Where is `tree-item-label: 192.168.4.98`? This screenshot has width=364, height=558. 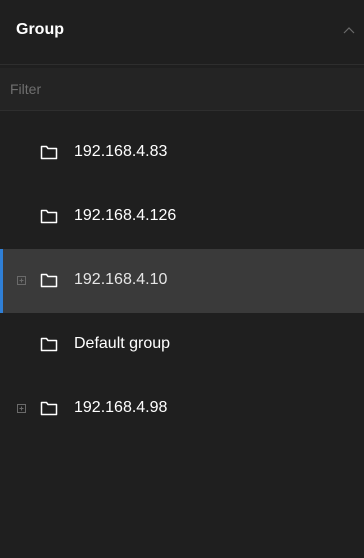
tree-item-label: 192.168.4.98 is located at coordinates (121, 407).